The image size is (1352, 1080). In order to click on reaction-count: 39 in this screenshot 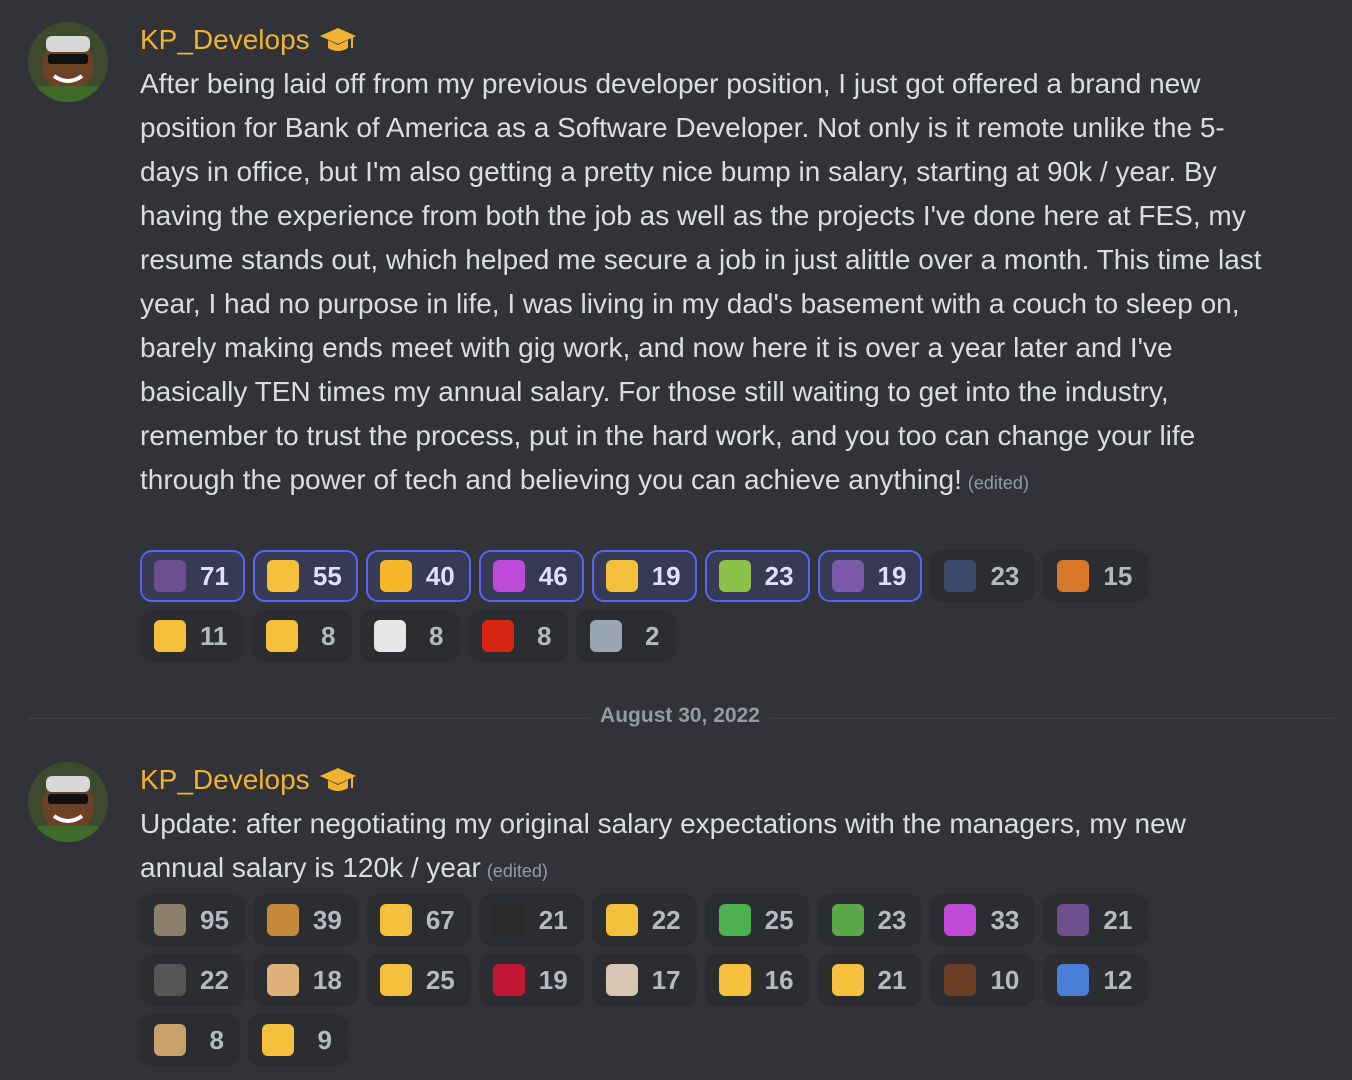, I will do `click(327, 919)`.